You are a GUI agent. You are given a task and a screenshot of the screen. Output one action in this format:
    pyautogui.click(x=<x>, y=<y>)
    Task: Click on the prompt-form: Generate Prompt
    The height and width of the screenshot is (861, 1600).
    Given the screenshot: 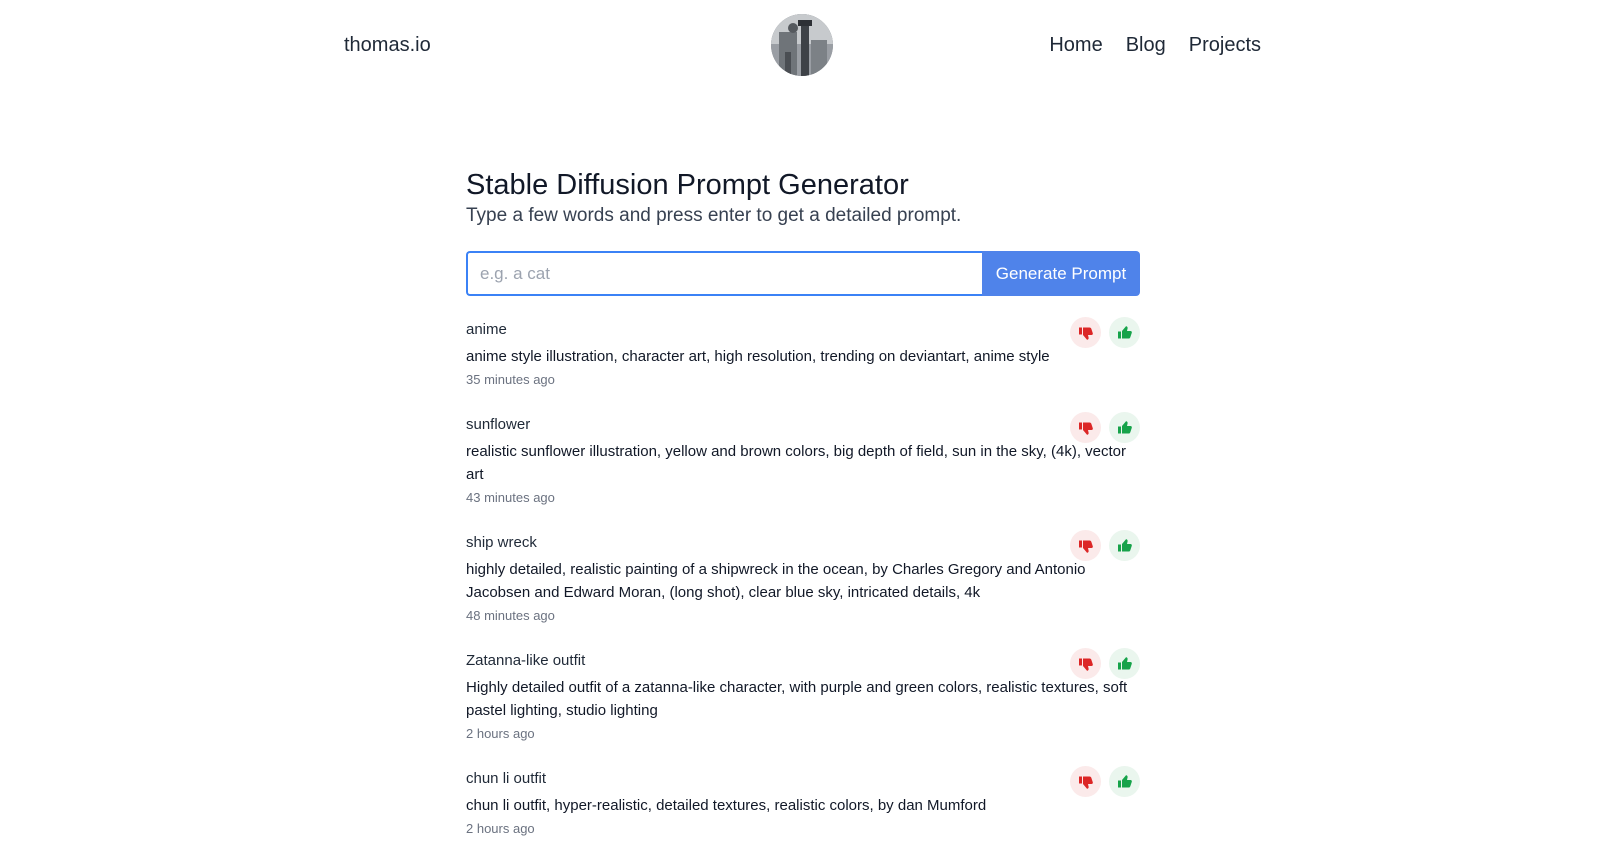 What is the action you would take?
    pyautogui.click(x=803, y=273)
    